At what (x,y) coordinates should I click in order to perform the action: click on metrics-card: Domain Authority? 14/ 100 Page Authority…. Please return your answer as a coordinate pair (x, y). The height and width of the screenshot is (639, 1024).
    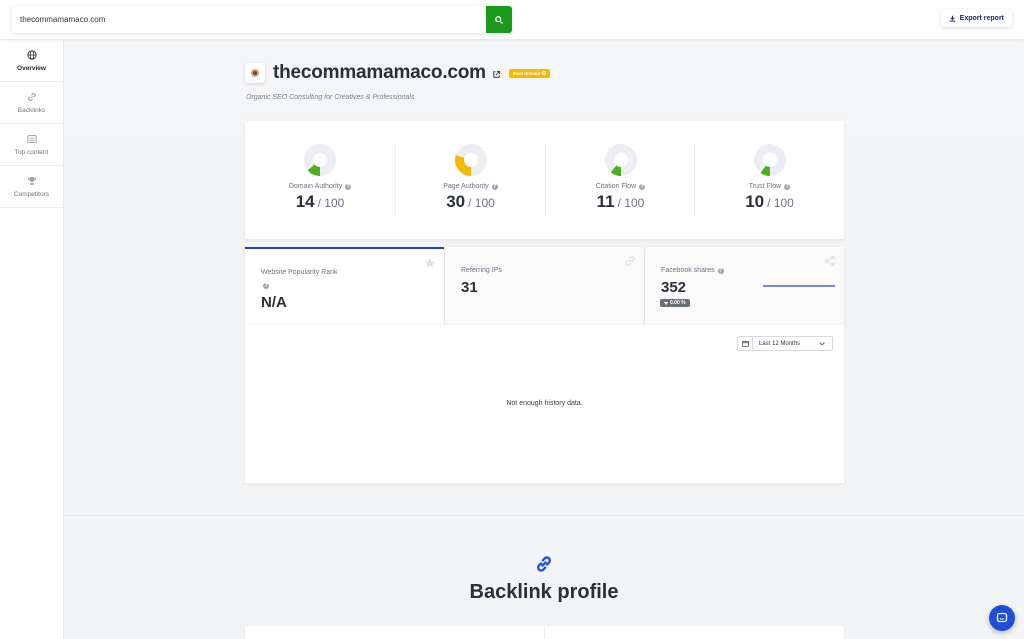
    Looking at the image, I should click on (544, 180).